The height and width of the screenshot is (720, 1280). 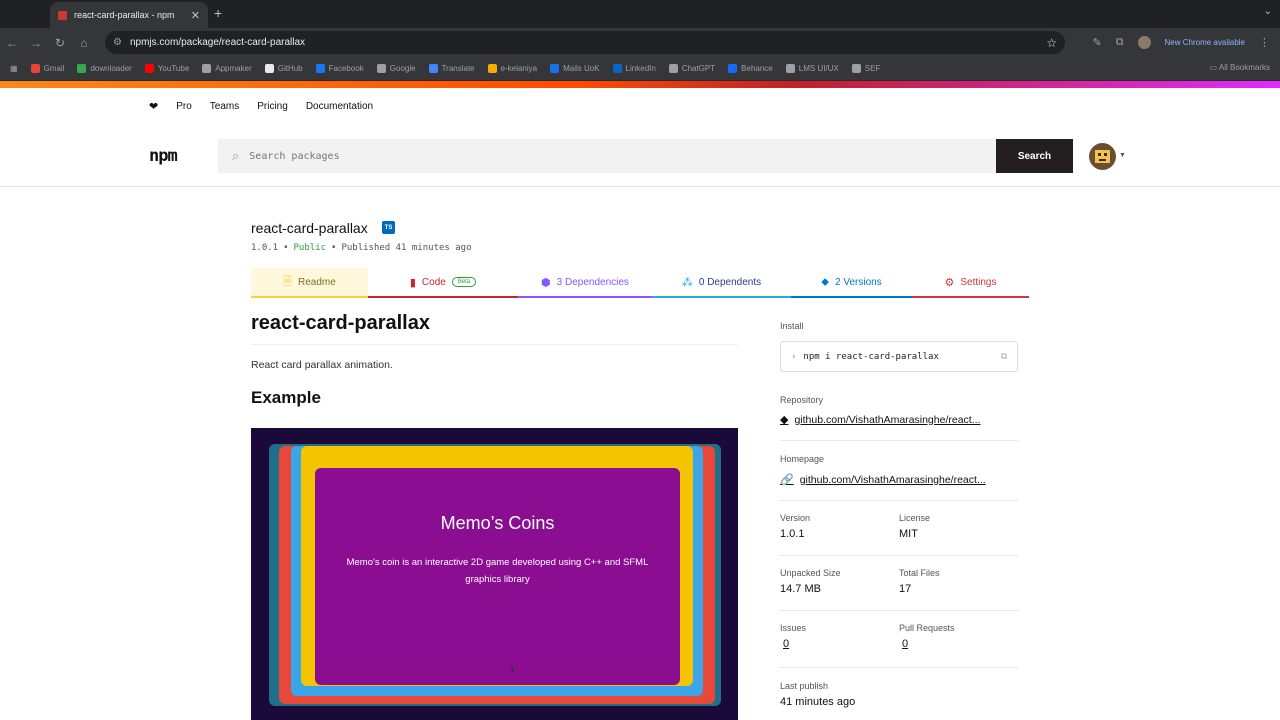 I want to click on unpacked-size-stat: Unpacked Size 14.7 MB, so click(x=810, y=581).